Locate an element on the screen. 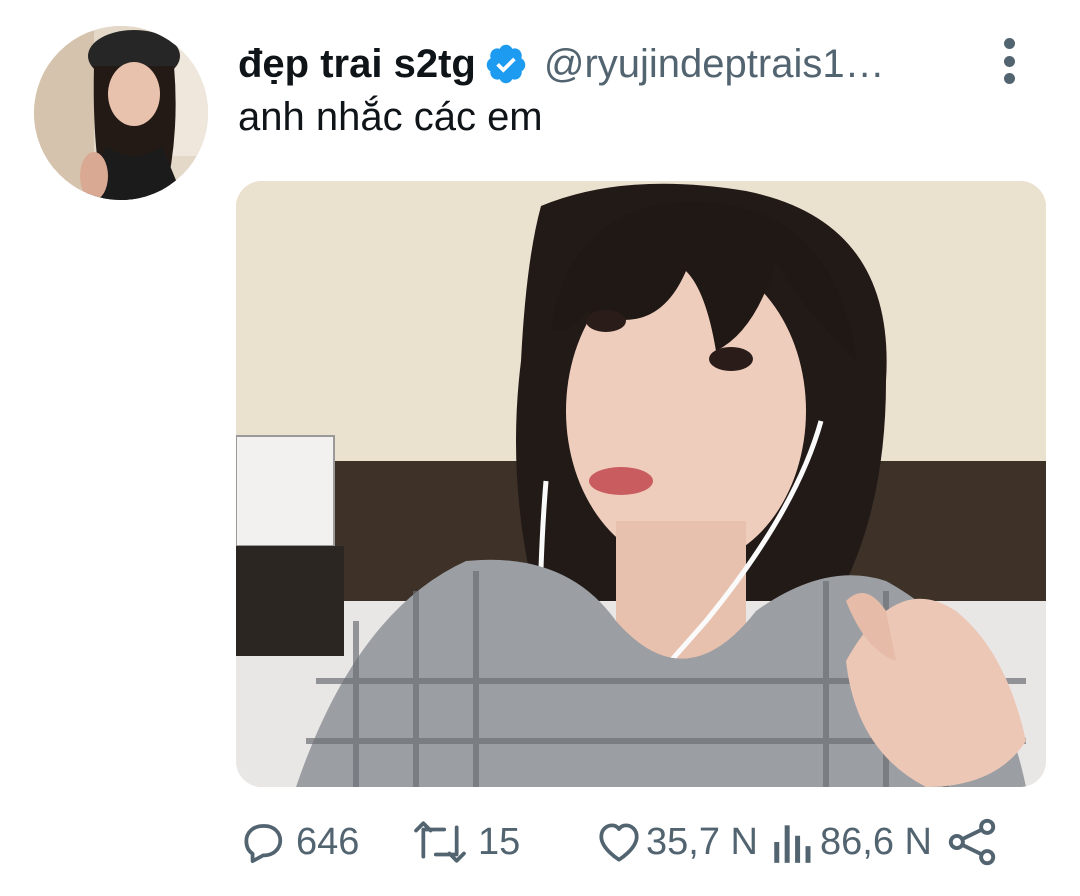 The image size is (1080, 896). heart-icon is located at coordinates (619, 842).